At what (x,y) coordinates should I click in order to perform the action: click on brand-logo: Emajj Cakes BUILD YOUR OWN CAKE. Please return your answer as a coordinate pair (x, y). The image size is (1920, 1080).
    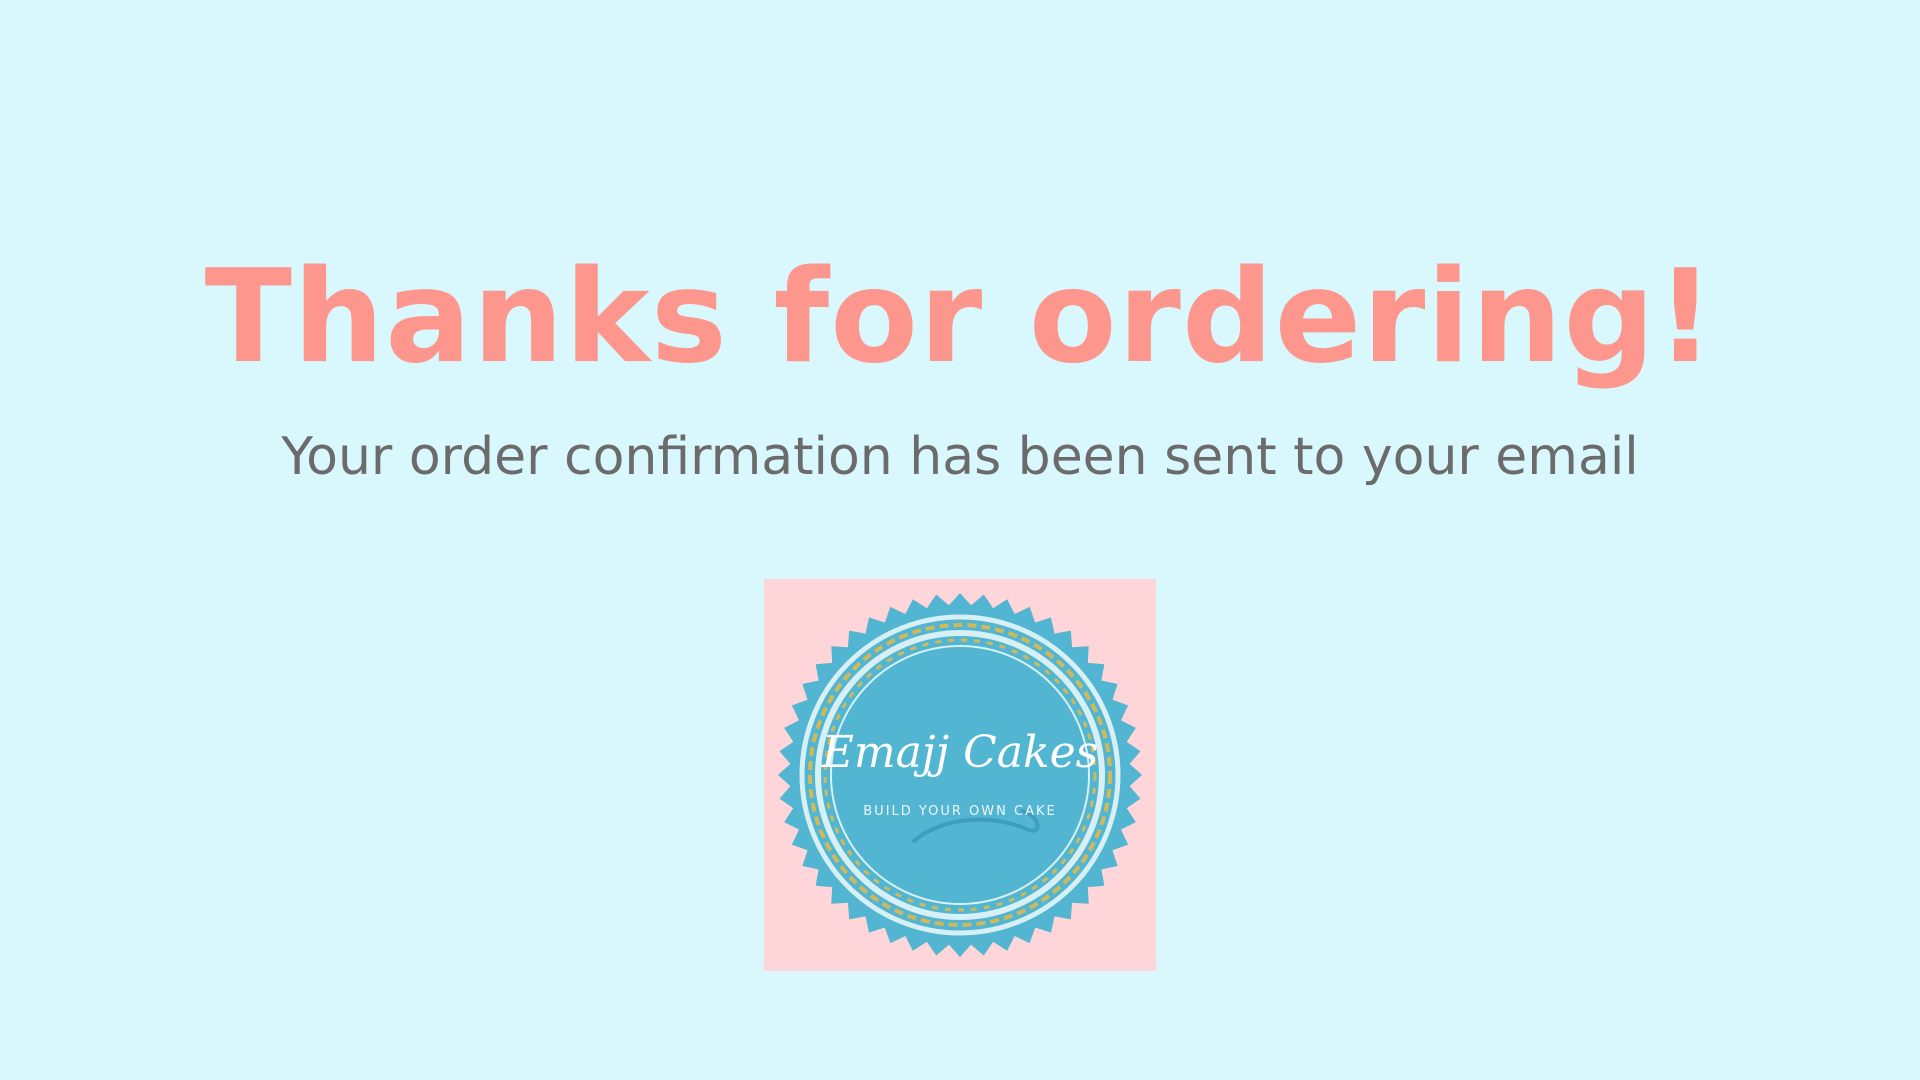
    Looking at the image, I should click on (960, 775).